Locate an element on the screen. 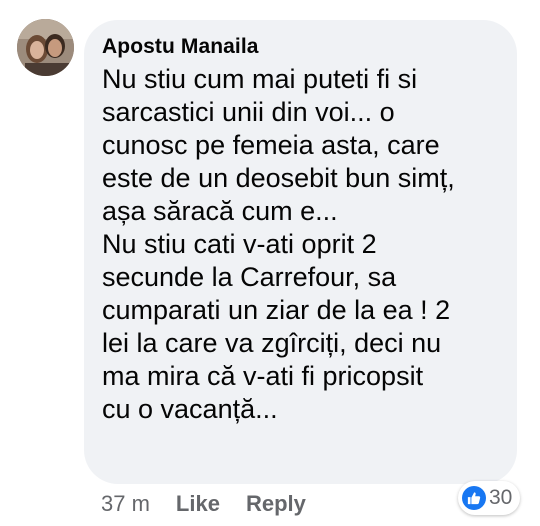  like-button: Like is located at coordinates (198, 504).